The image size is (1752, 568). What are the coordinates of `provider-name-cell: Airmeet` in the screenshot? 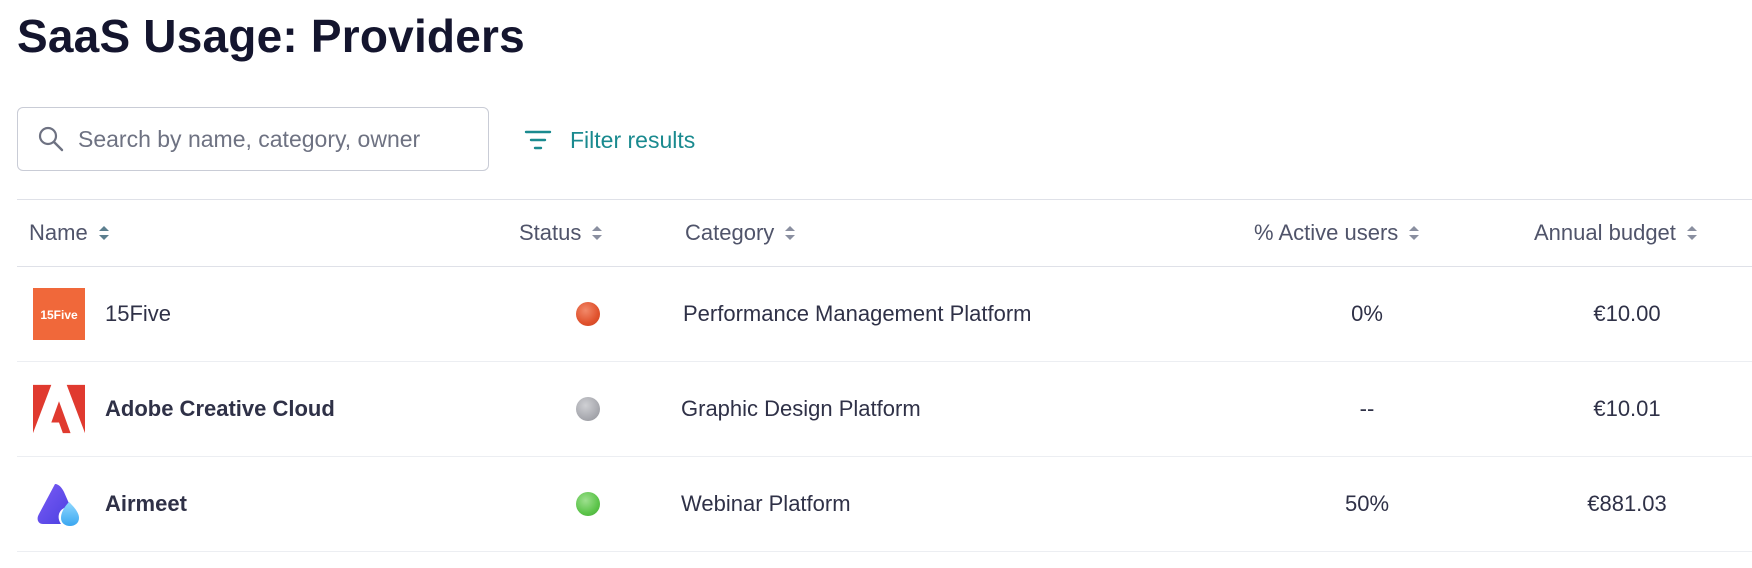 It's located at (110, 504).